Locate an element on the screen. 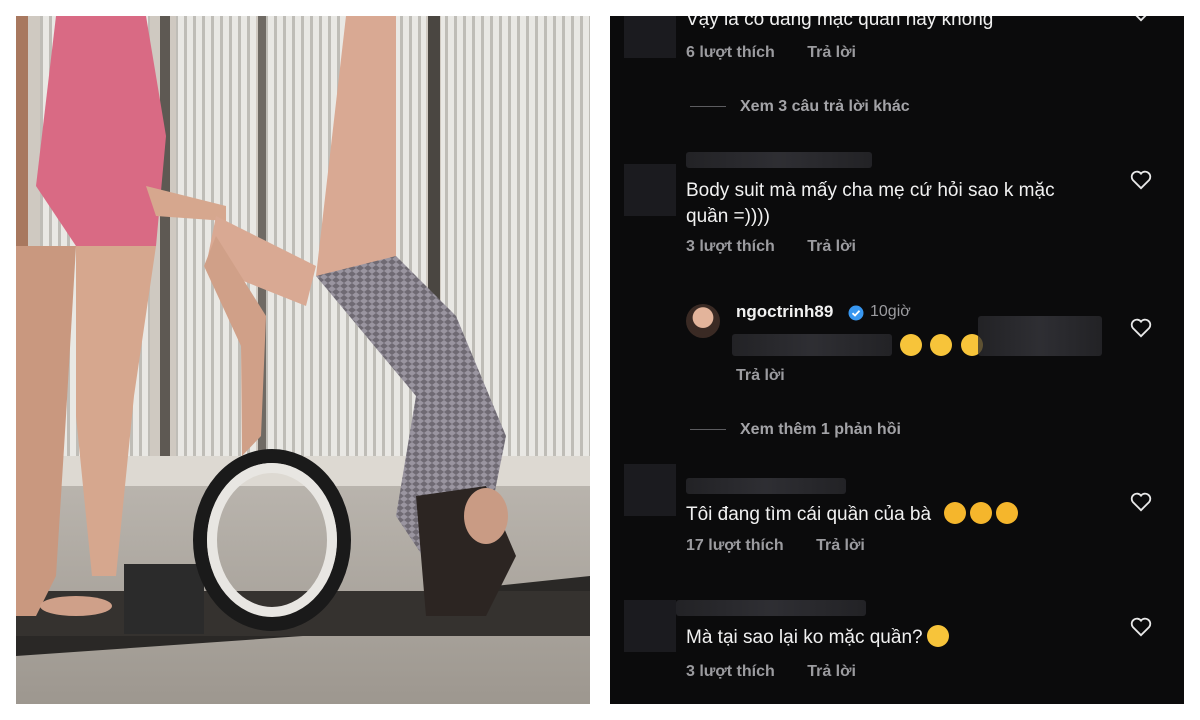 This screenshot has height=720, width=1200. comment-meta: 17 lượt thích Trả lời is located at coordinates (789, 546).